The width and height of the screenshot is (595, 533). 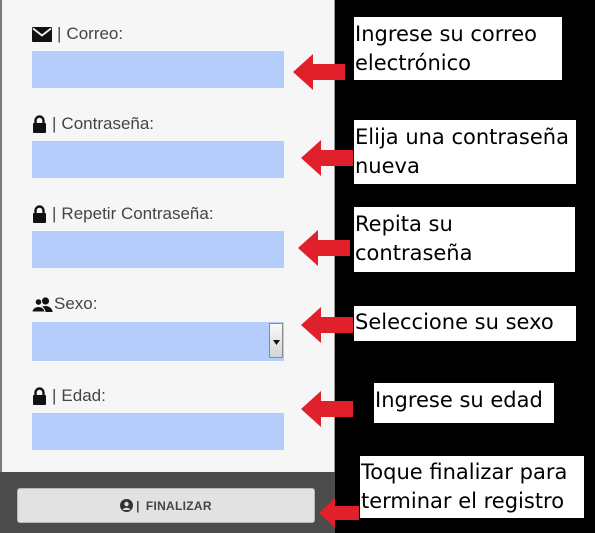 I want to click on age-label: | Edad:, so click(x=69, y=396).